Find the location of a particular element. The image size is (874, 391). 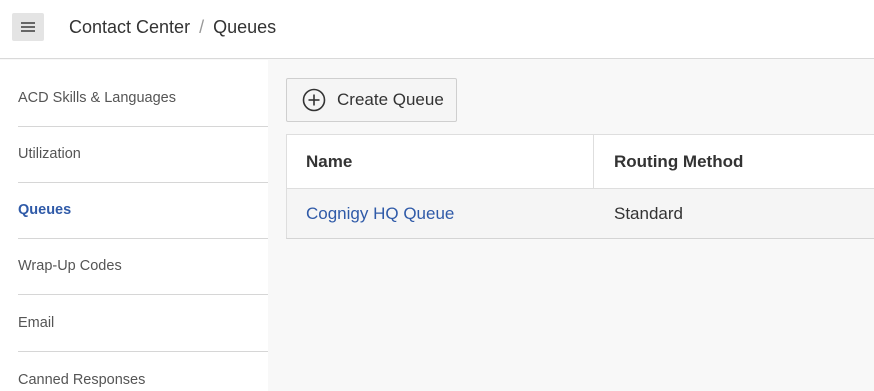

sidebar-item-utilization: Utilization is located at coordinates (143, 154).